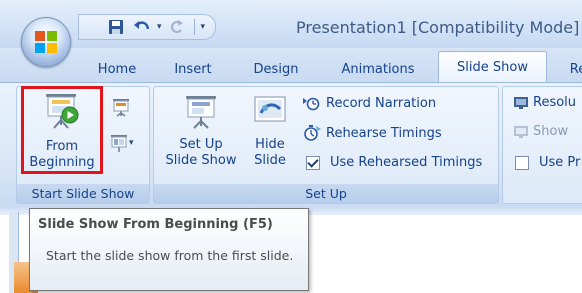 The height and width of the screenshot is (293, 582). I want to click on use-presenter-view-label: Use Pr, so click(560, 162).